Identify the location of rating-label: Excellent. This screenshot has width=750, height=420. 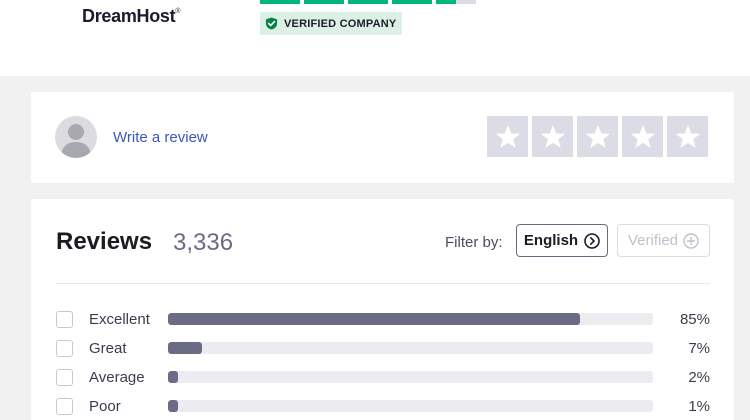
(119, 319).